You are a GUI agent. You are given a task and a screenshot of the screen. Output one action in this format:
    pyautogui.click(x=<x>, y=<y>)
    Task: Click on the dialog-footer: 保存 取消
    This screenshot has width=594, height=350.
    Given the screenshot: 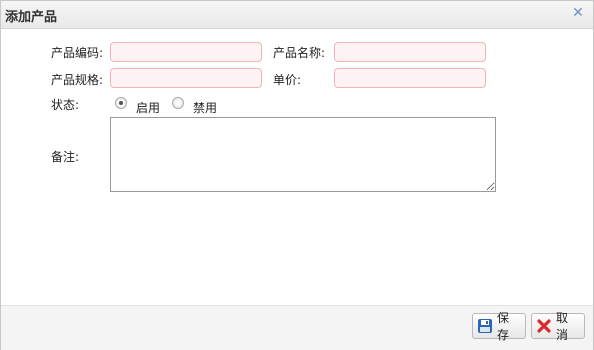 What is the action you would take?
    pyautogui.click(x=297, y=327)
    